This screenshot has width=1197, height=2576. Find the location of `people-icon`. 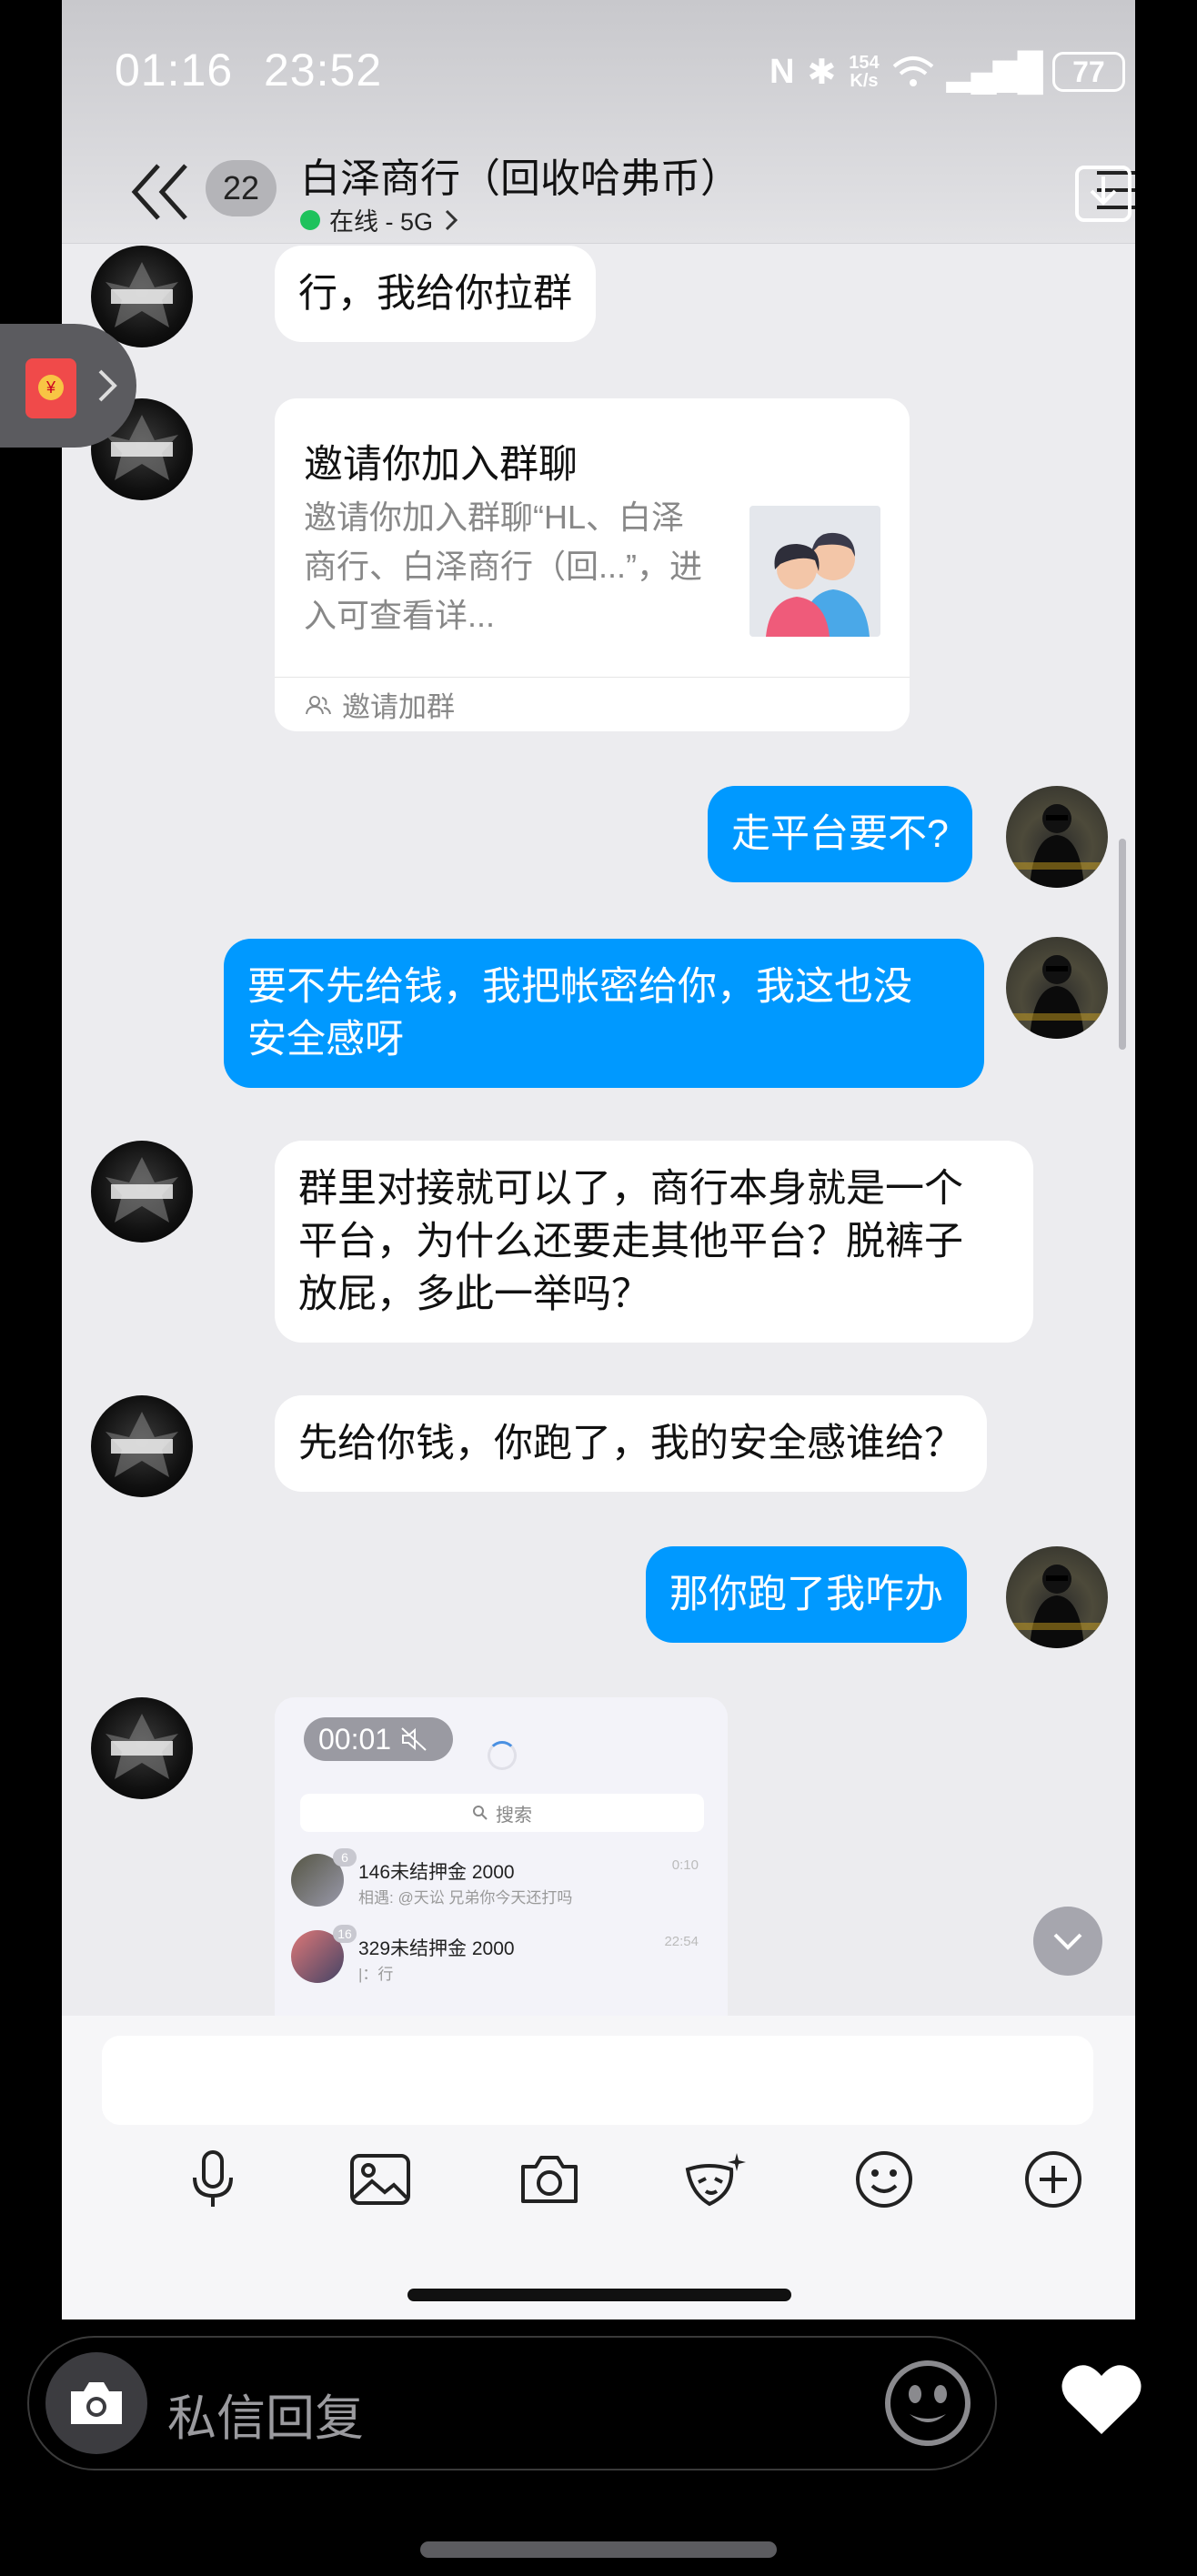

people-icon is located at coordinates (318, 704).